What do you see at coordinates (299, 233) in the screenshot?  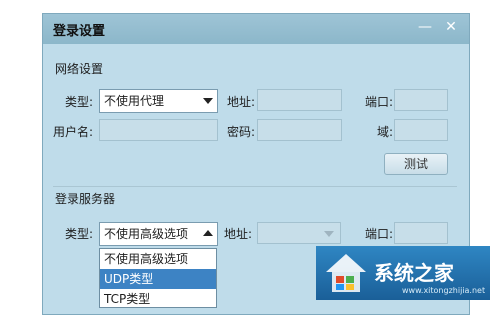 I see `server-address-select` at bounding box center [299, 233].